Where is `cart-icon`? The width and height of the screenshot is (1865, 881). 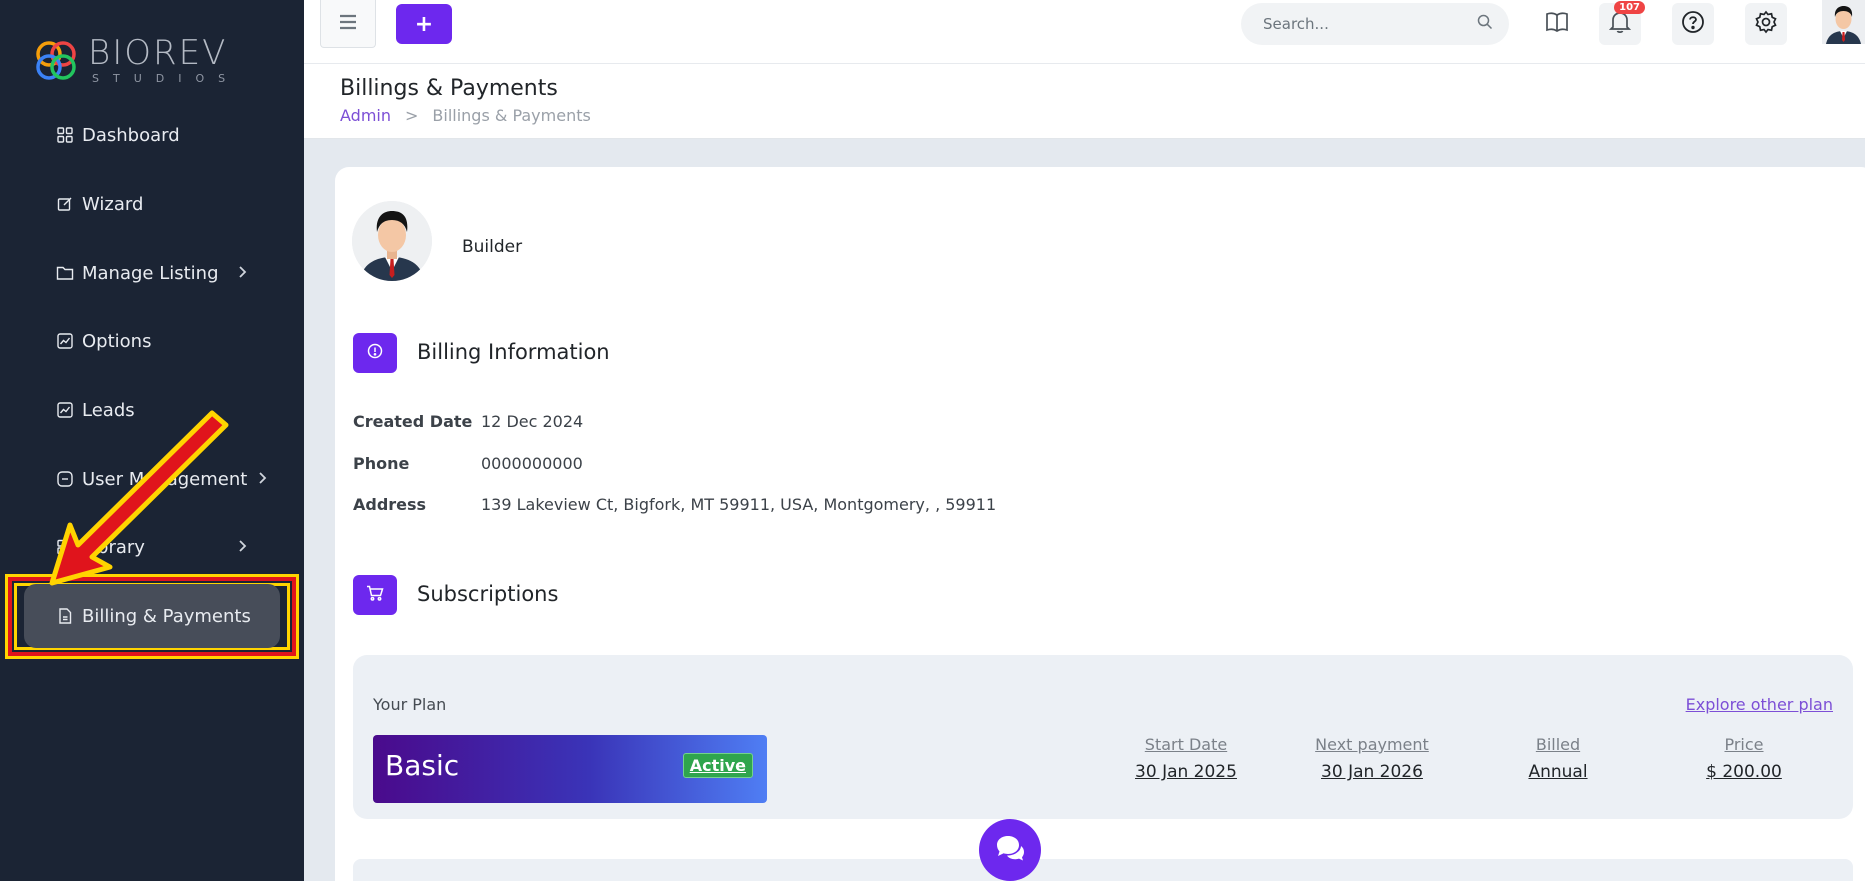
cart-icon is located at coordinates (375, 595).